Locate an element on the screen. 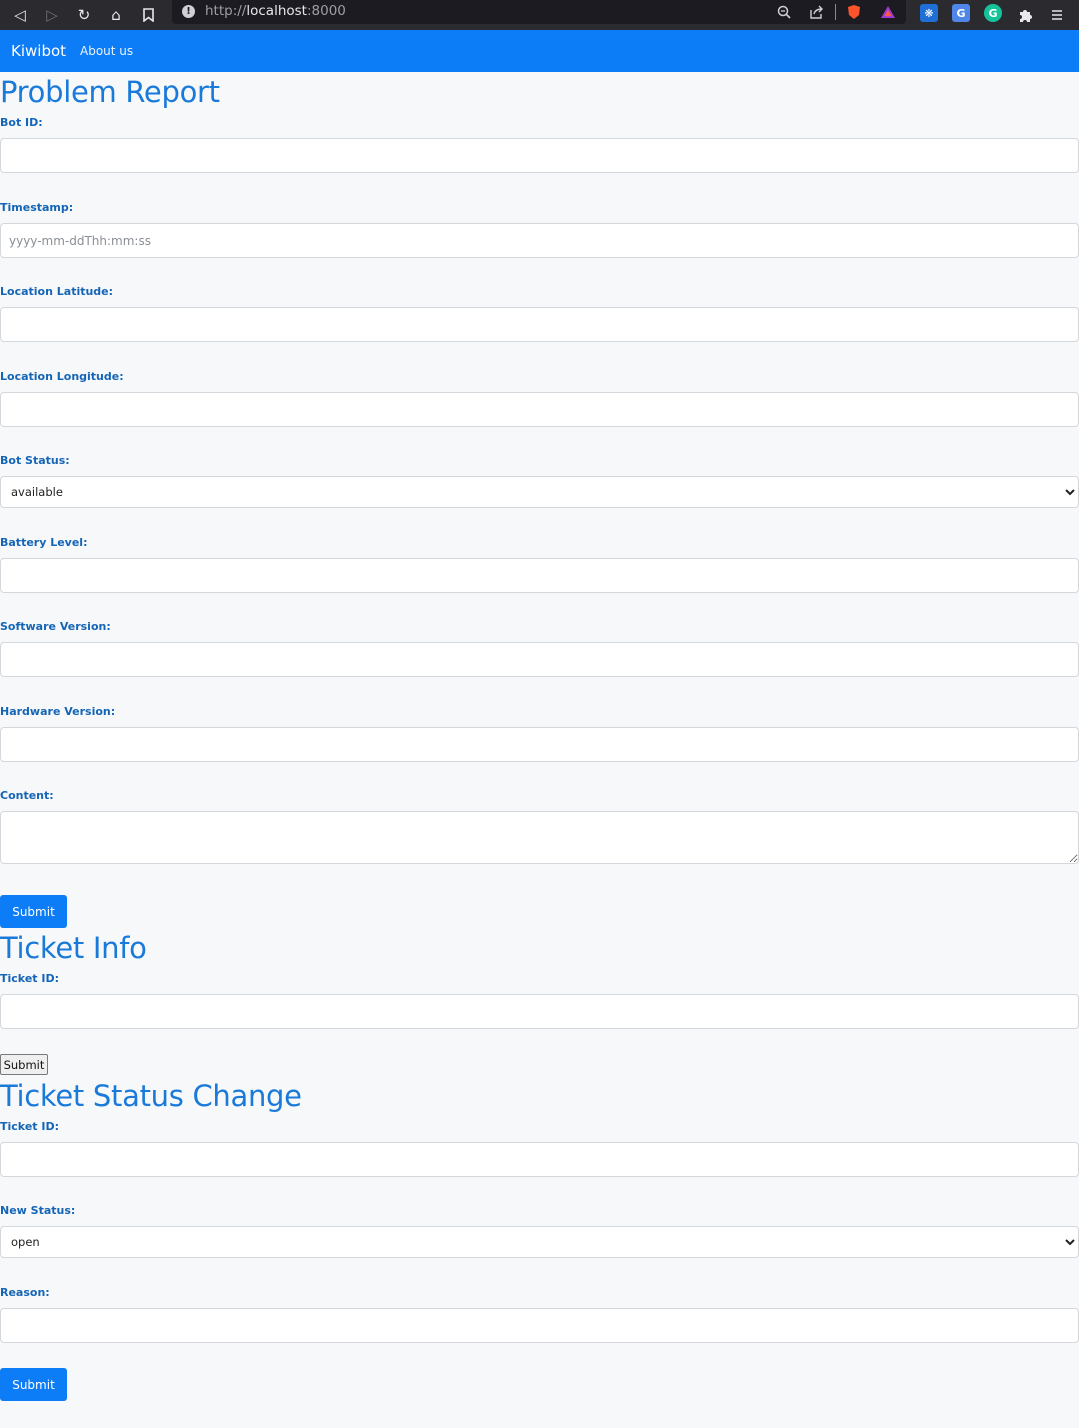 The image size is (1079, 1428). timestamp-label: Timestamp: is located at coordinates (37, 207).